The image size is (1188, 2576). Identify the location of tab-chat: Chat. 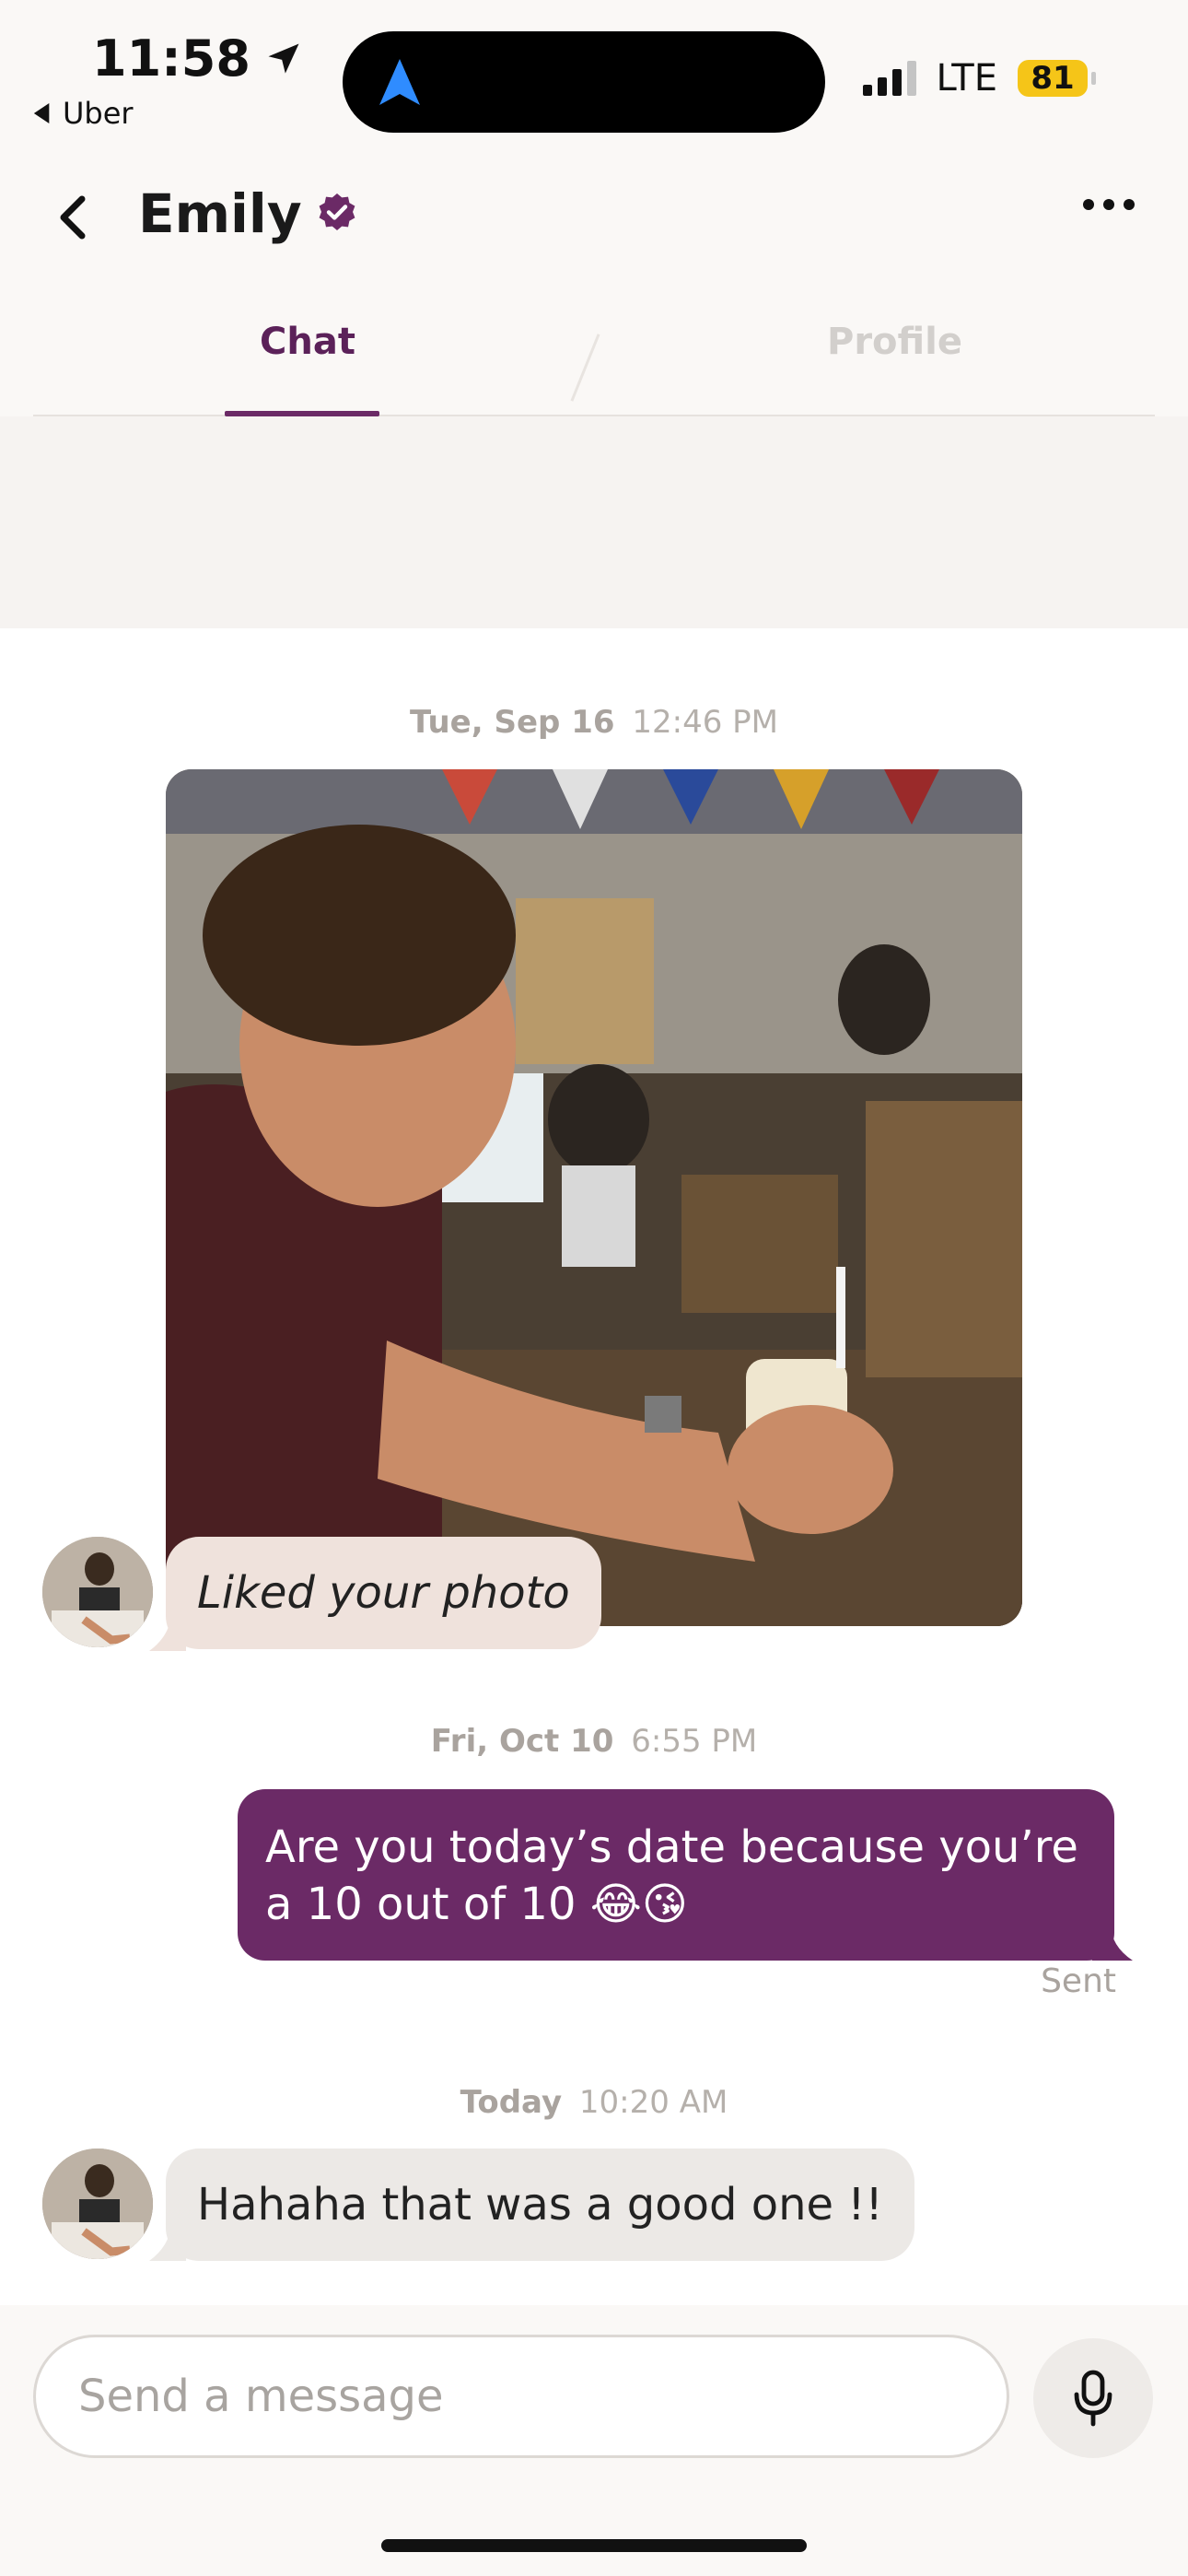
(307, 342).